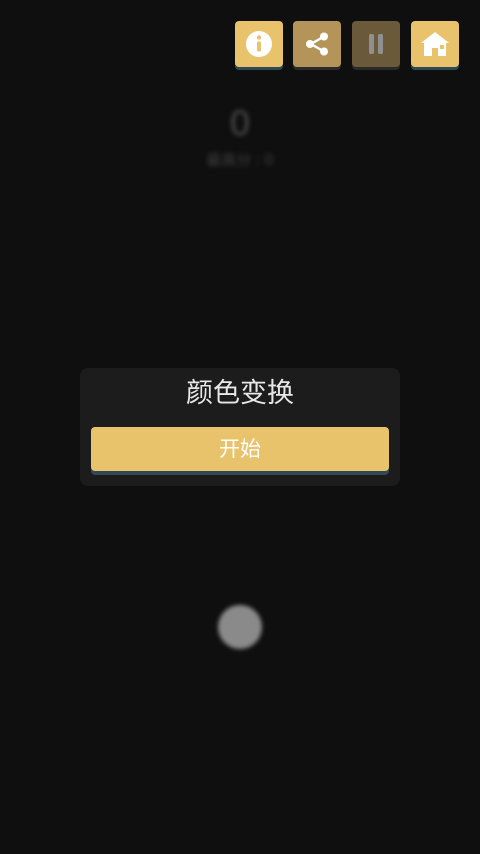 Image resolution: width=480 pixels, height=854 pixels. I want to click on score-area: 0 最高分:0, so click(240, 136).